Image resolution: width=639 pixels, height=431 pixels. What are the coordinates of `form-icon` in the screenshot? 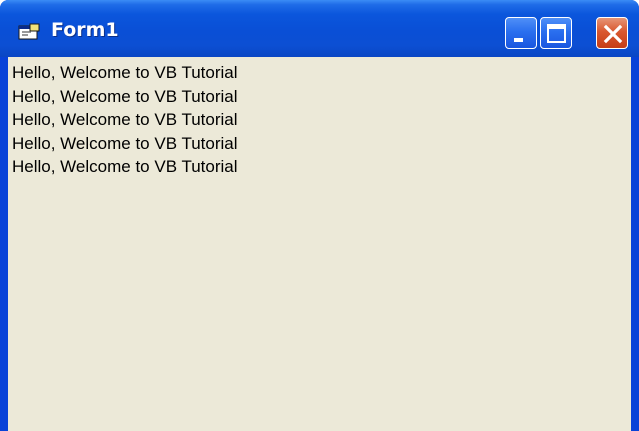 It's located at (29, 32).